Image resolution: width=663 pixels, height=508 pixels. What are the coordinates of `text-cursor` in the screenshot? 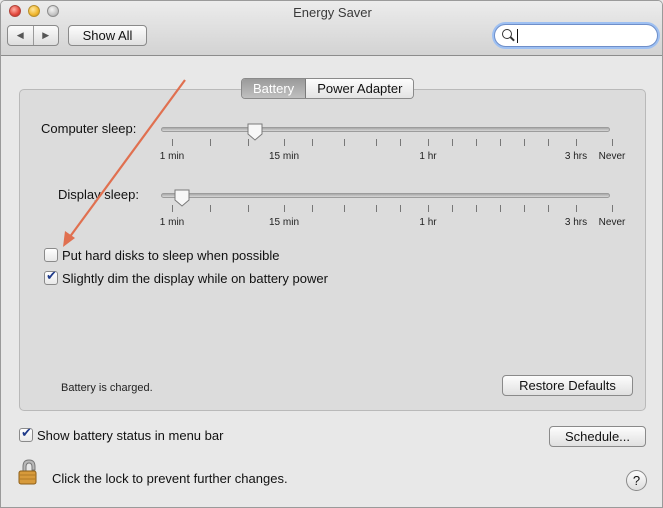 It's located at (517, 36).